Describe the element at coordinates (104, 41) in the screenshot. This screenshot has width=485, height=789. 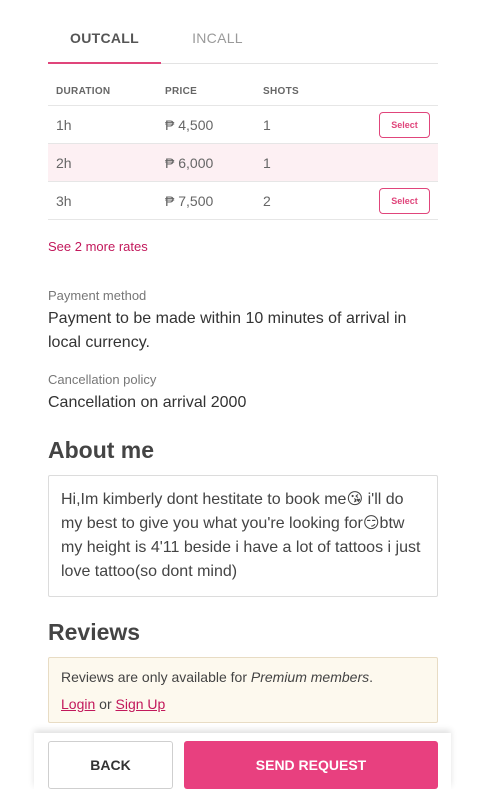
I see `tab-outcall: OUTCALL` at that location.